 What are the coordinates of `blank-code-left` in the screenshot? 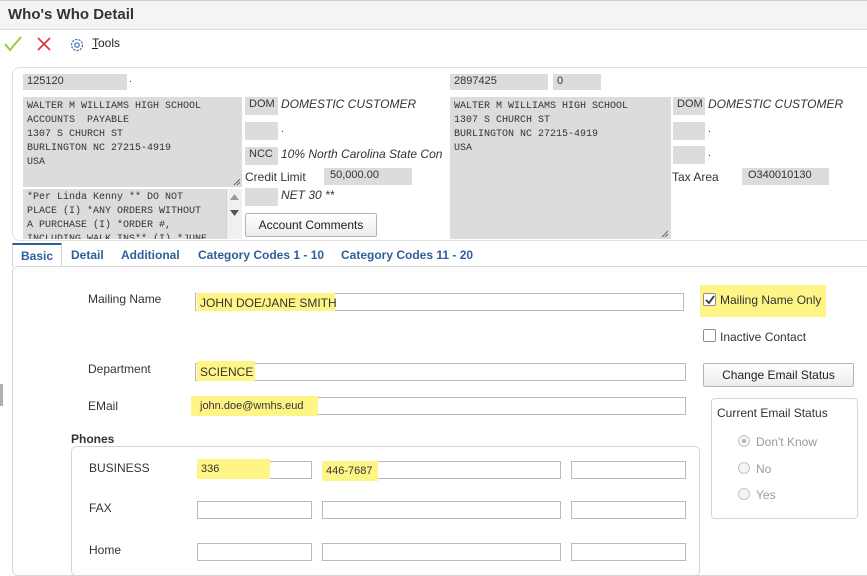 It's located at (261, 131).